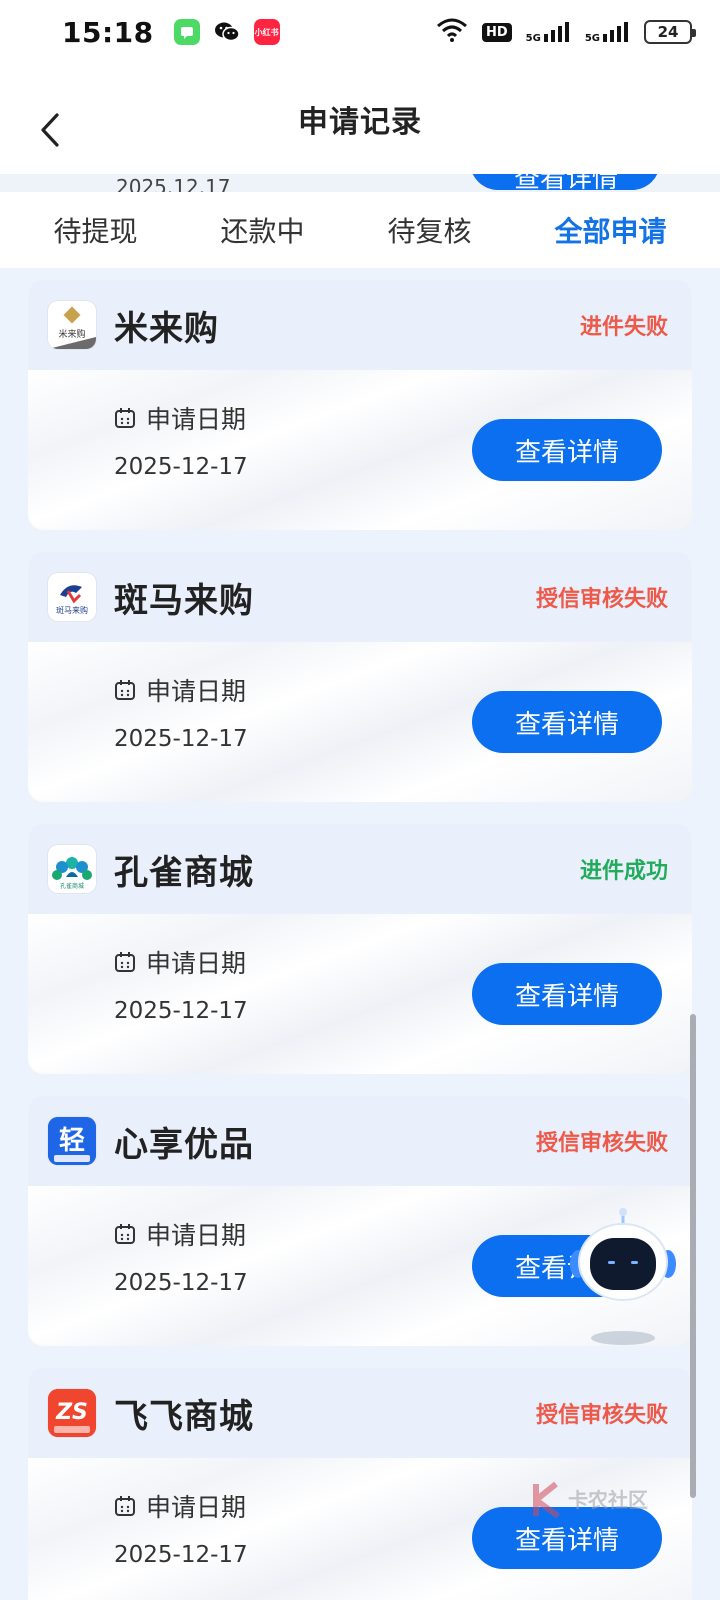 The width and height of the screenshot is (720, 1600). I want to click on record-card: 孔雀商城 孔雀商城 进件成功 申请日期 2025-12-17 查看详情, so click(360, 949).